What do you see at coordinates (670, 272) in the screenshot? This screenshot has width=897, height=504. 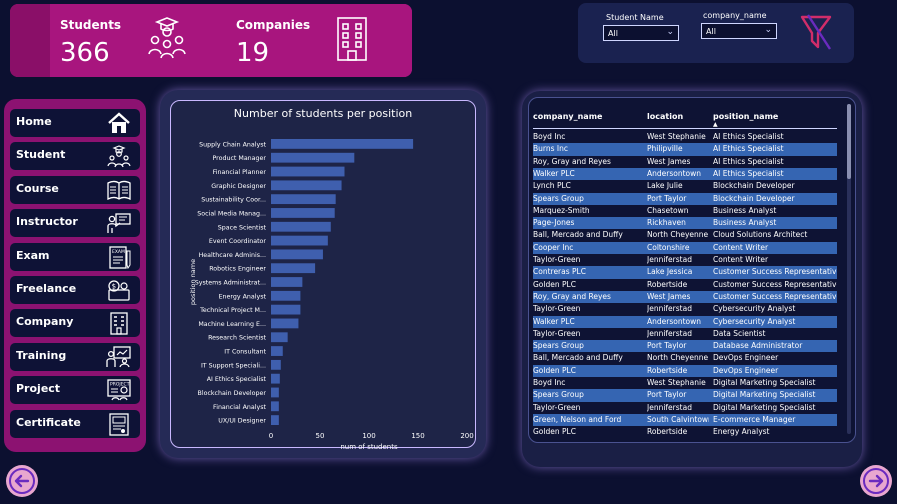 I see `table-cell: Lake Jessica` at bounding box center [670, 272].